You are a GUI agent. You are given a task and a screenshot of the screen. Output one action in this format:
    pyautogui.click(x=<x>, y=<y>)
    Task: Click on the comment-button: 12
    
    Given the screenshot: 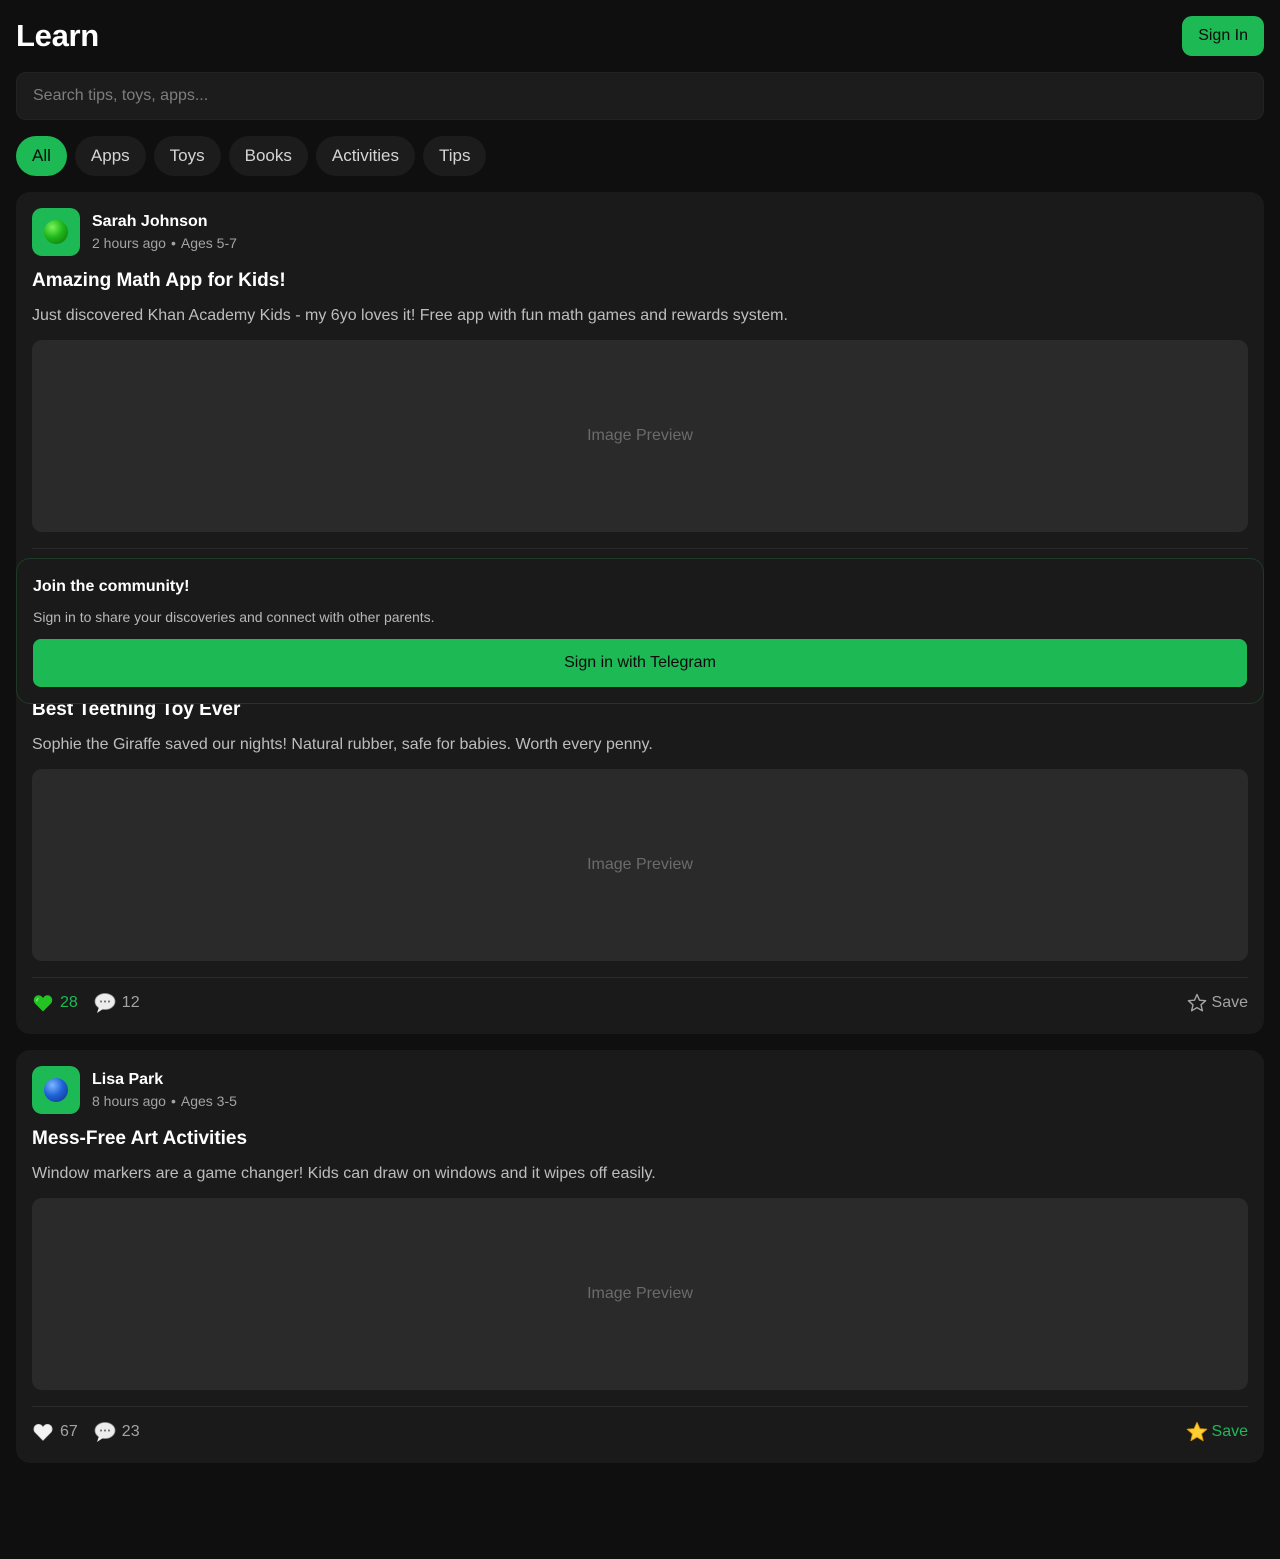 What is the action you would take?
    pyautogui.click(x=117, y=1003)
    